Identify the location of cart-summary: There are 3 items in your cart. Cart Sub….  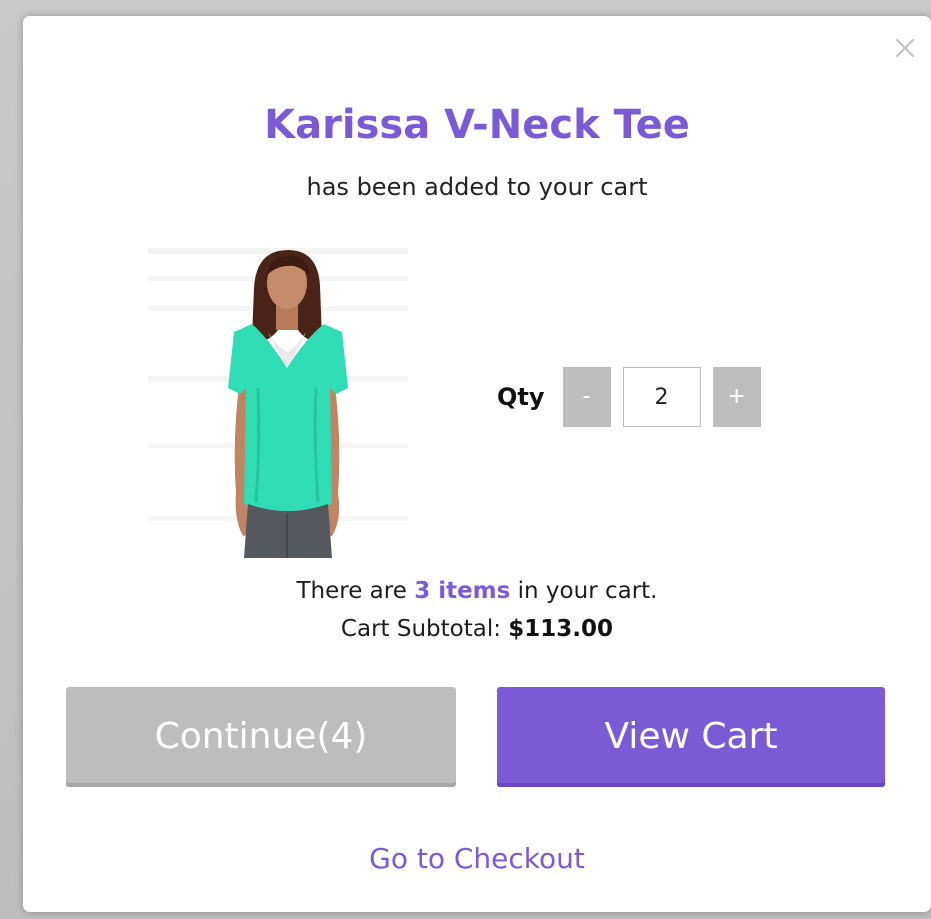
(477, 610).